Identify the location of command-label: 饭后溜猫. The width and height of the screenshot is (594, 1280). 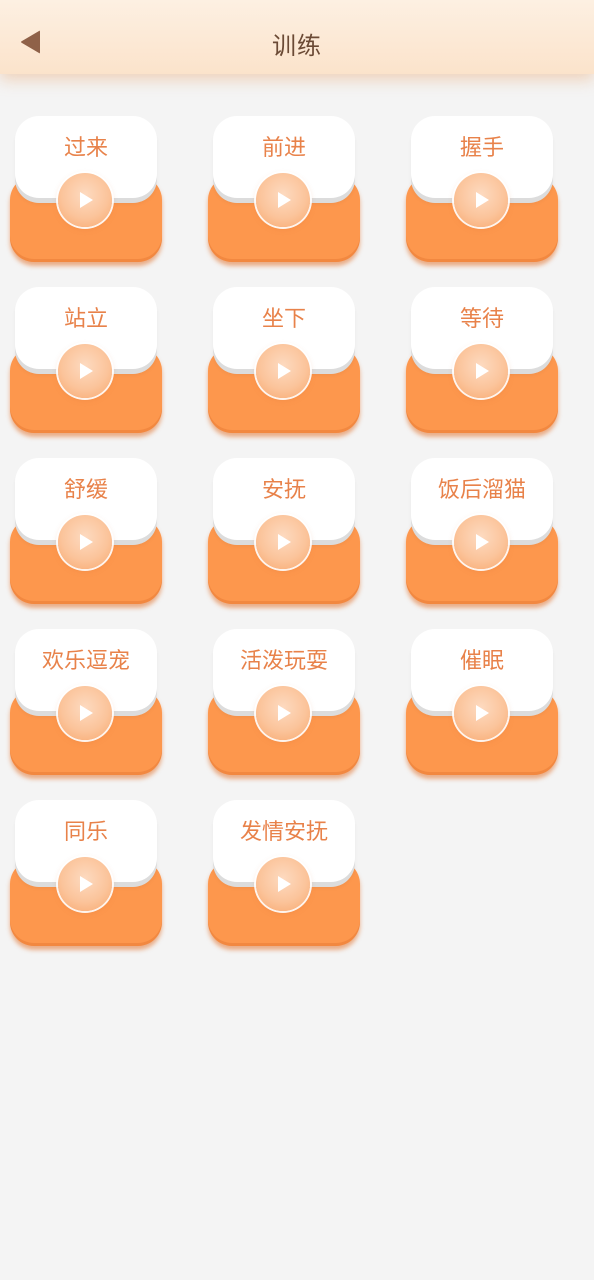
(481, 490).